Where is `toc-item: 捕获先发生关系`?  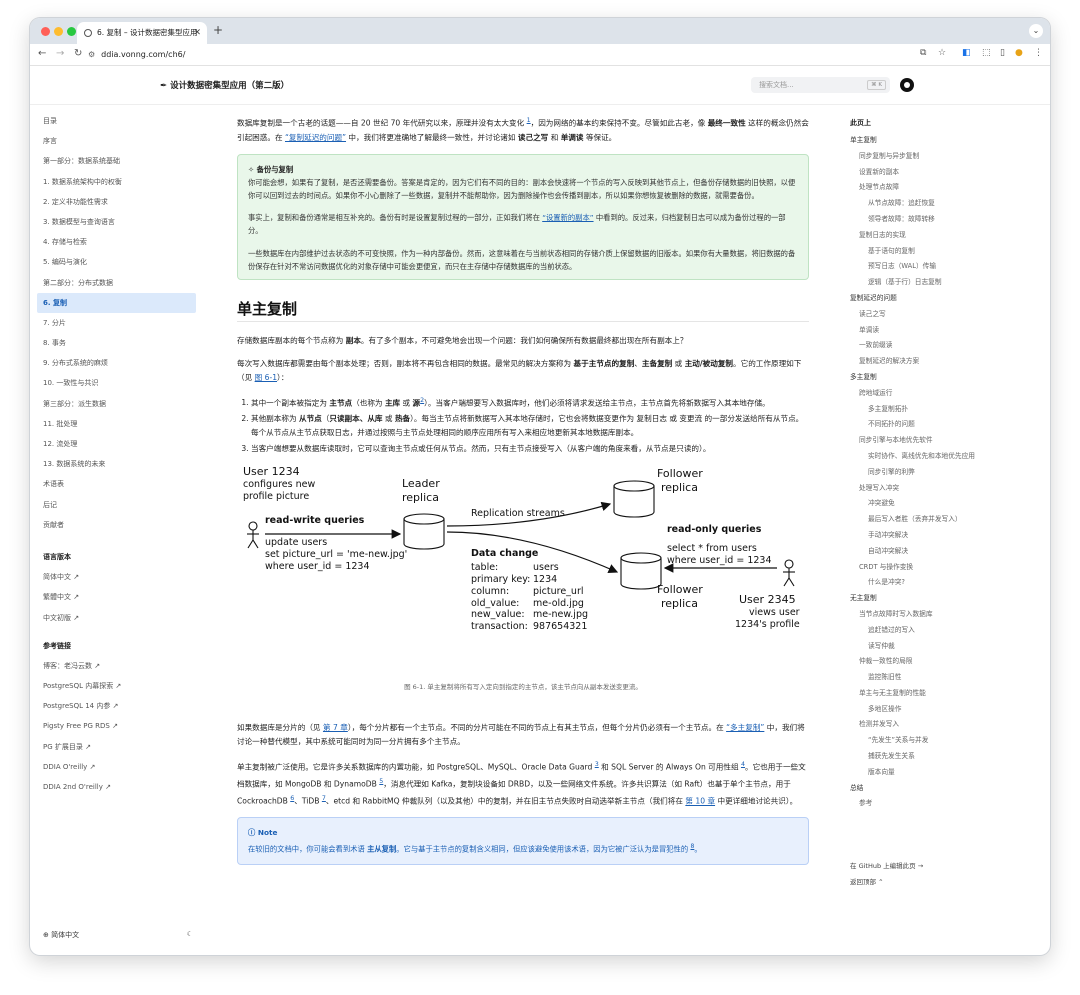
toc-item: 捕获先发生关系 is located at coordinates (940, 757).